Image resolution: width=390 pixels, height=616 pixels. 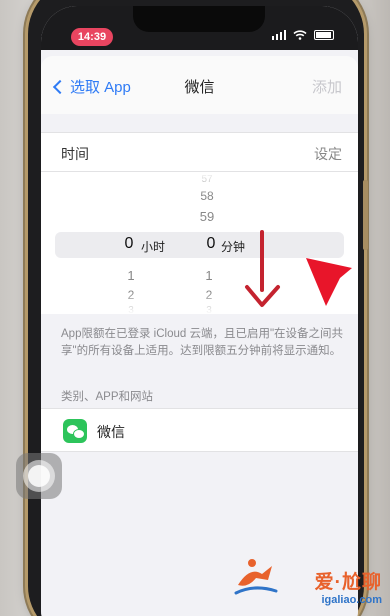 I want to click on minutes-wheel-item: 1, so click(x=209, y=275).